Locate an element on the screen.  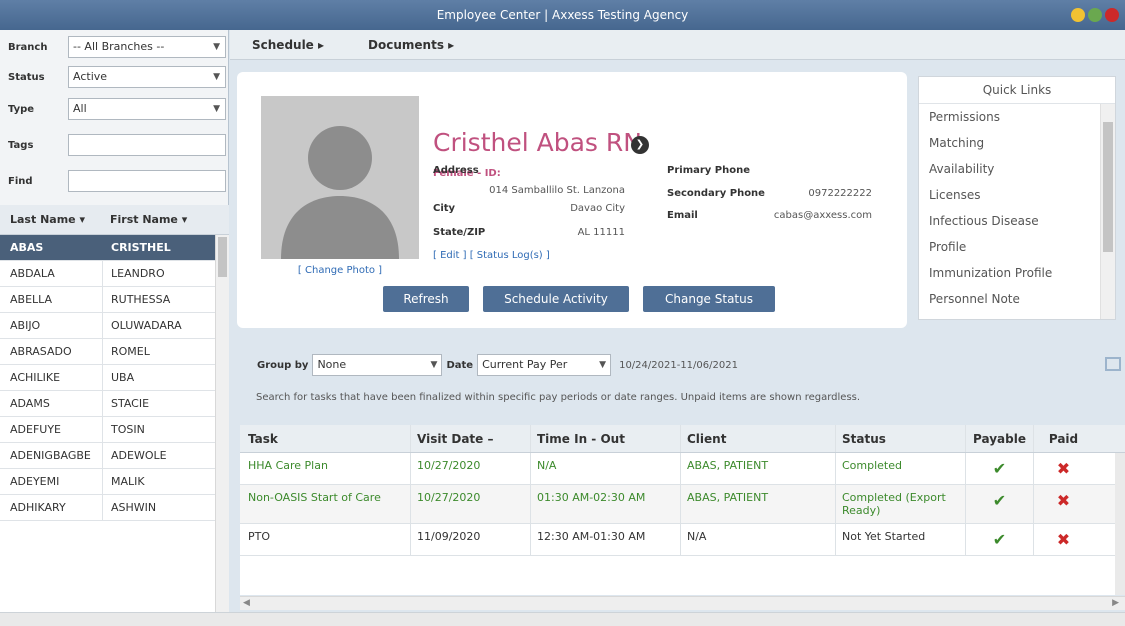
employee-last-name: ABELLA is located at coordinates (31, 299).